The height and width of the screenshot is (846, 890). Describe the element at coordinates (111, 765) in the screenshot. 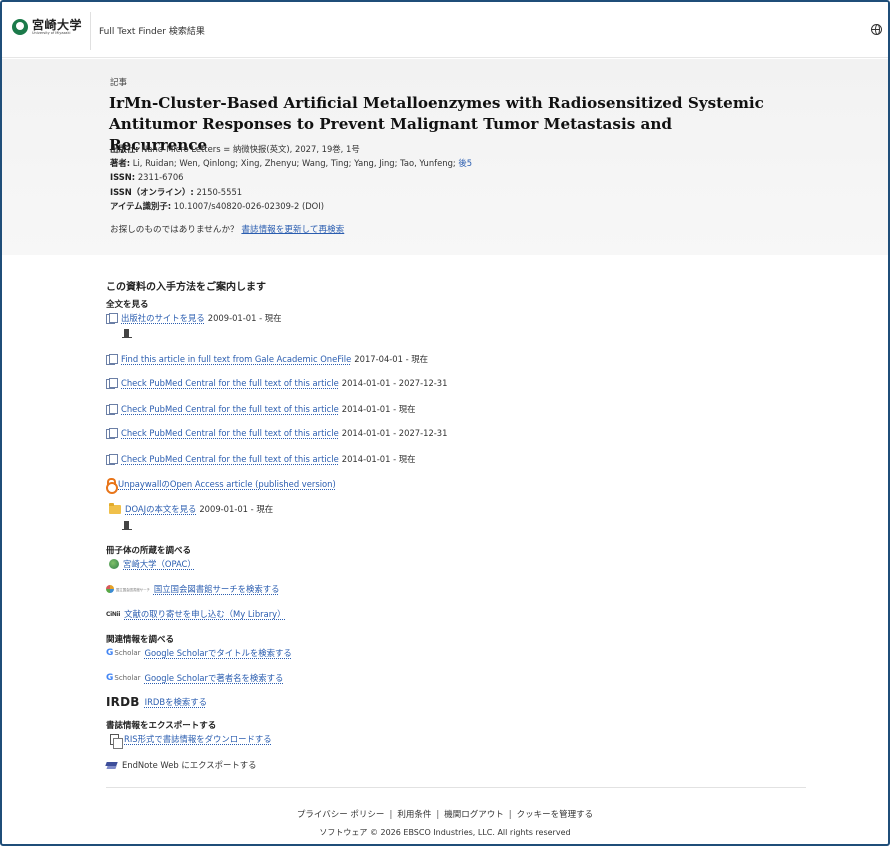

I see `endnote-icon` at that location.